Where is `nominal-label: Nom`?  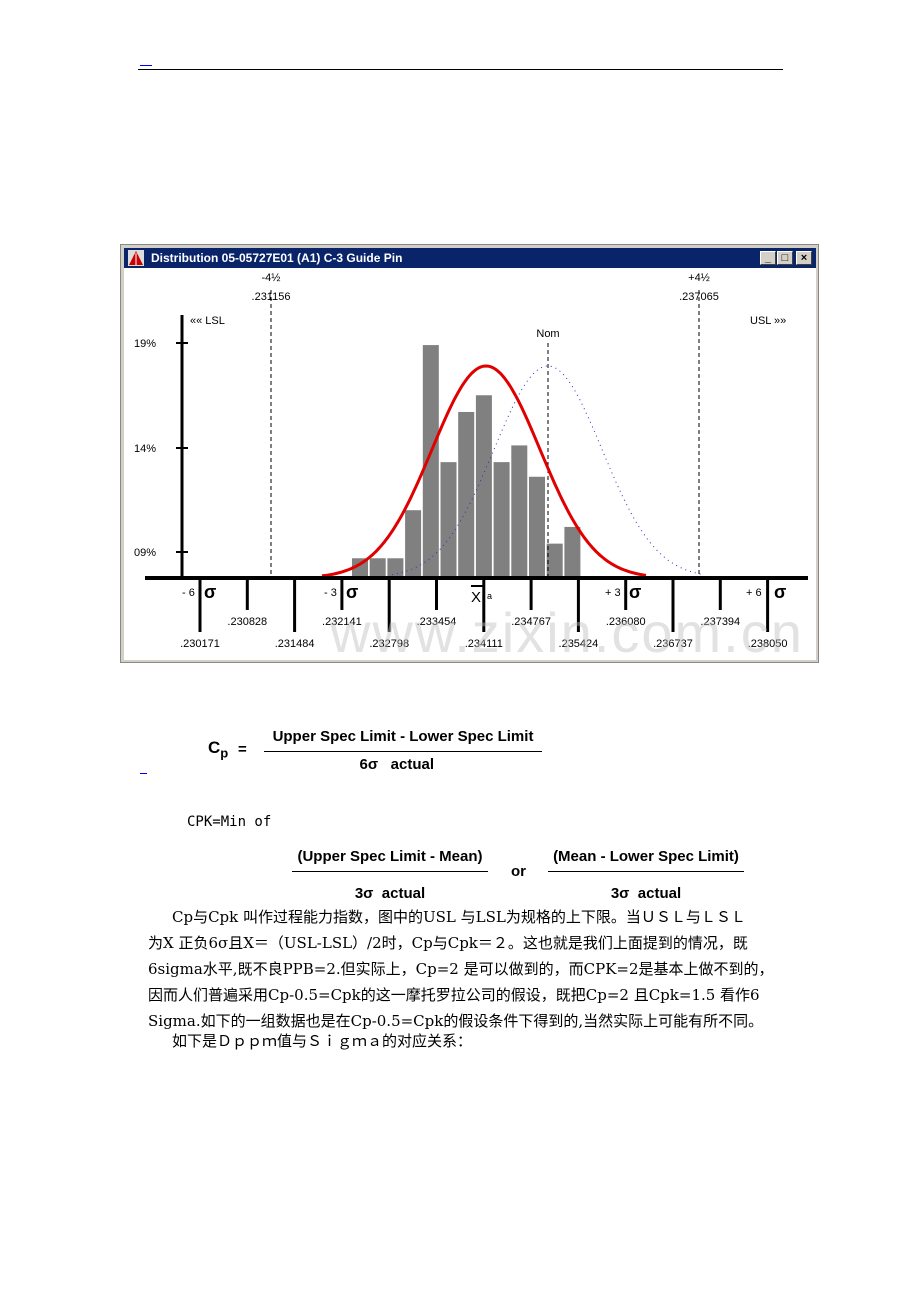 nominal-label: Nom is located at coordinates (547, 334).